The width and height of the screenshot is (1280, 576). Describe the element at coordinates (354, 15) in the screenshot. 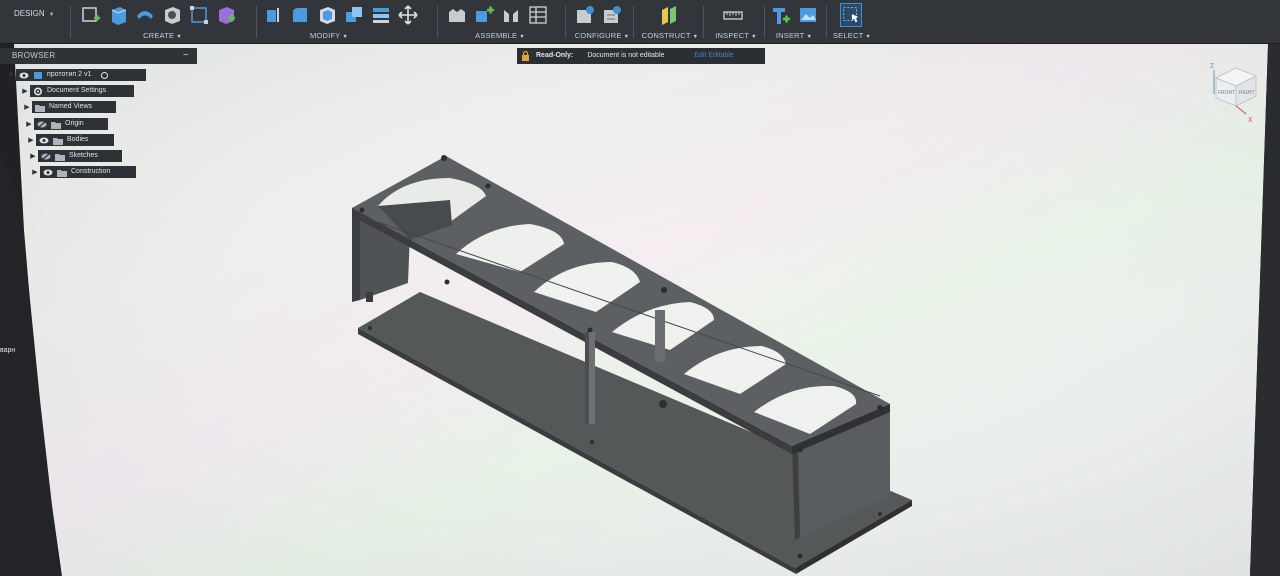

I see `combine-icon` at that location.